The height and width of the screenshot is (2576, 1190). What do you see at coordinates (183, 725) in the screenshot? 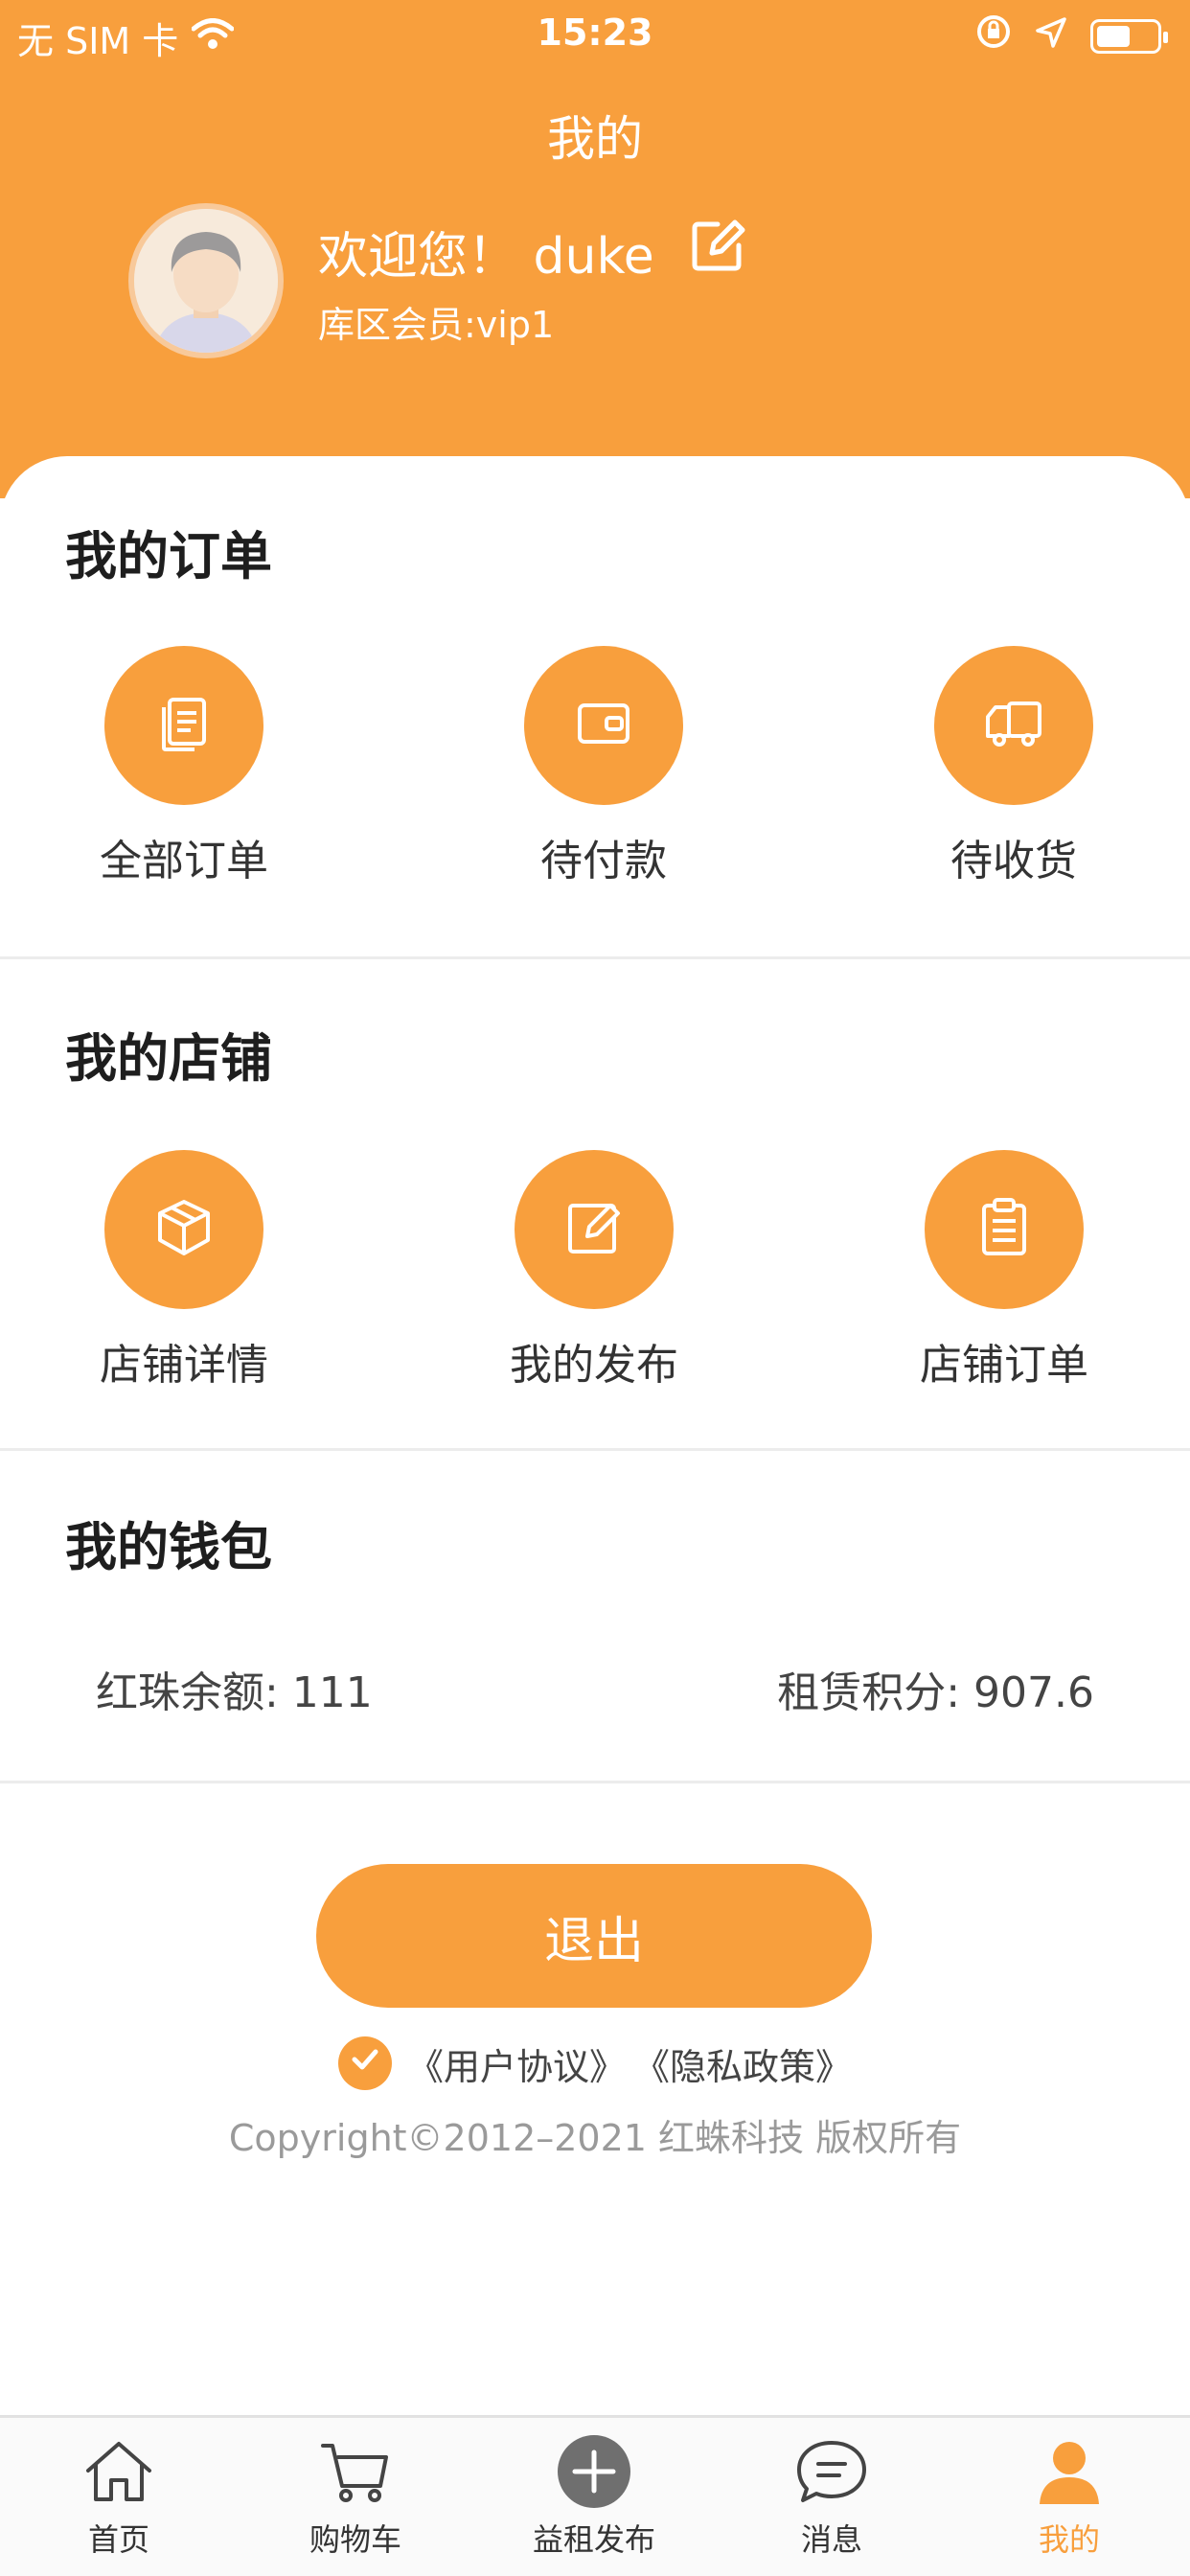
I see `document-icon` at bounding box center [183, 725].